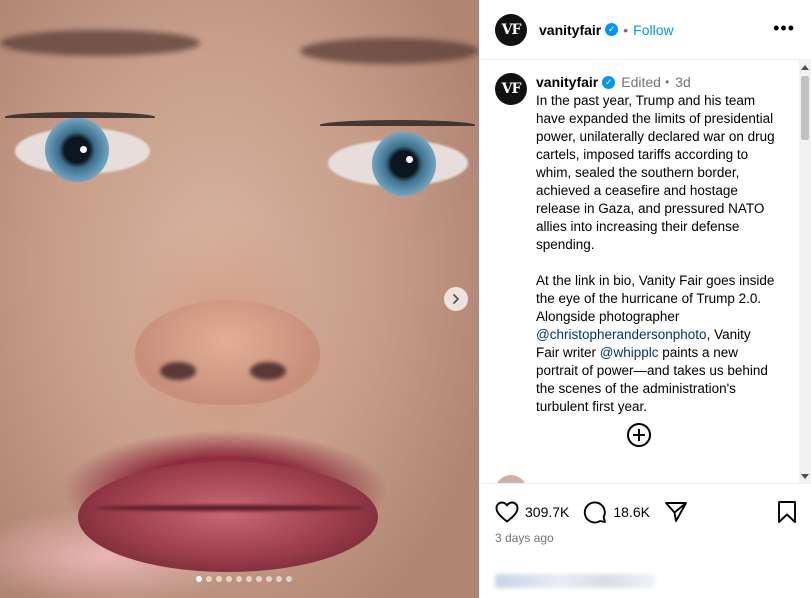 The image size is (811, 598). I want to click on share-icon, so click(676, 512).